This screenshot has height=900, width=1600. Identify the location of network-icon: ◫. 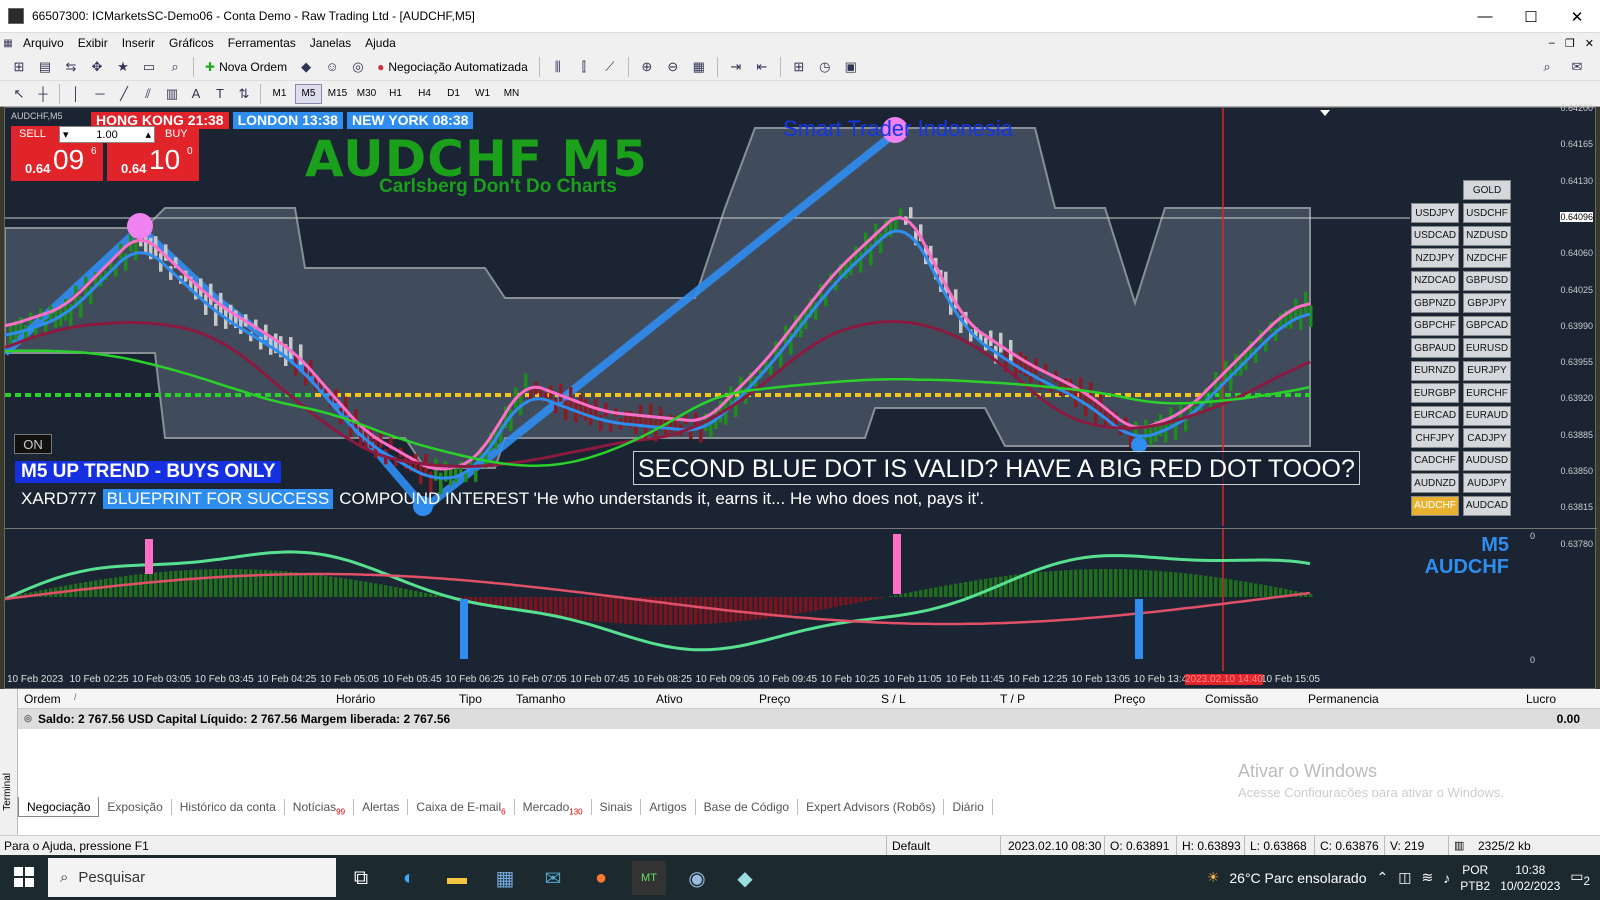
(1404, 877).